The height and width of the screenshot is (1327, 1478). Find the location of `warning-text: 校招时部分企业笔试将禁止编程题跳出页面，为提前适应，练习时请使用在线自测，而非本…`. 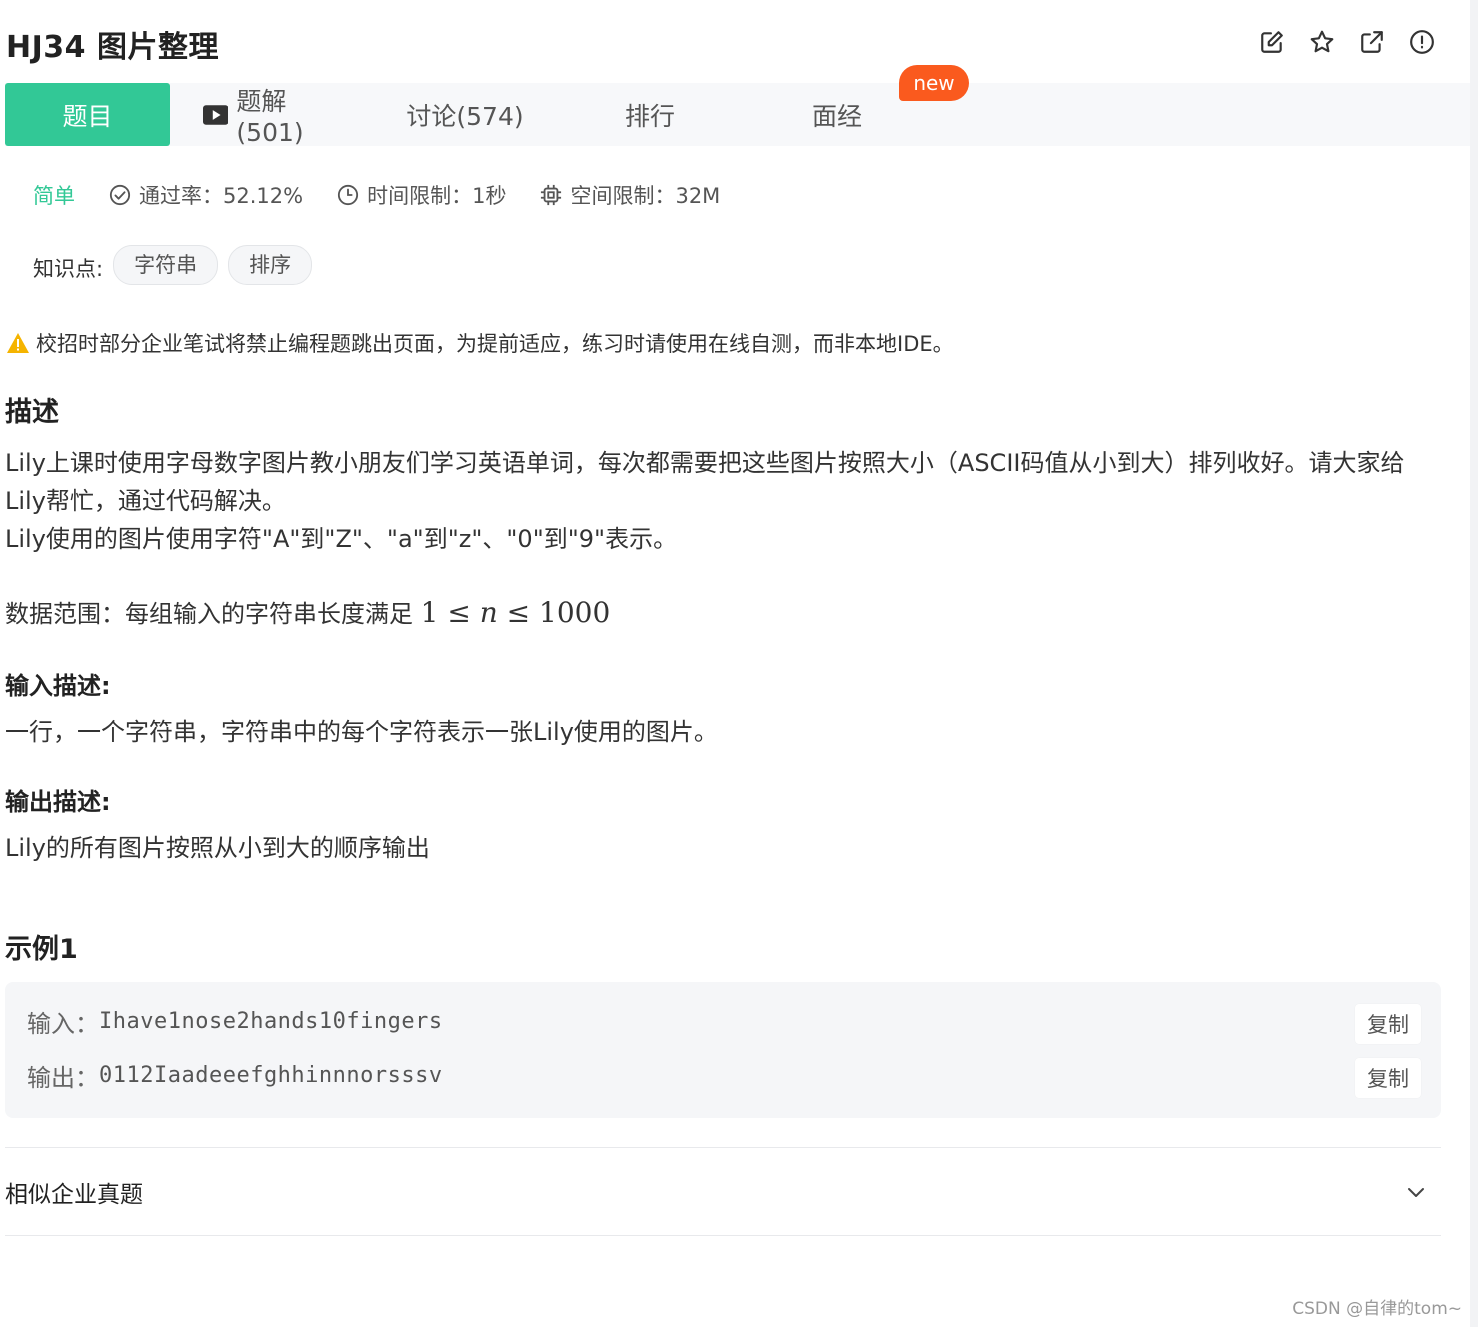

warning-text: 校招时部分企业笔试将禁止编程题跳出页面，为提前适应，练习时请使用在线自测，而非本… is located at coordinates (495, 344).